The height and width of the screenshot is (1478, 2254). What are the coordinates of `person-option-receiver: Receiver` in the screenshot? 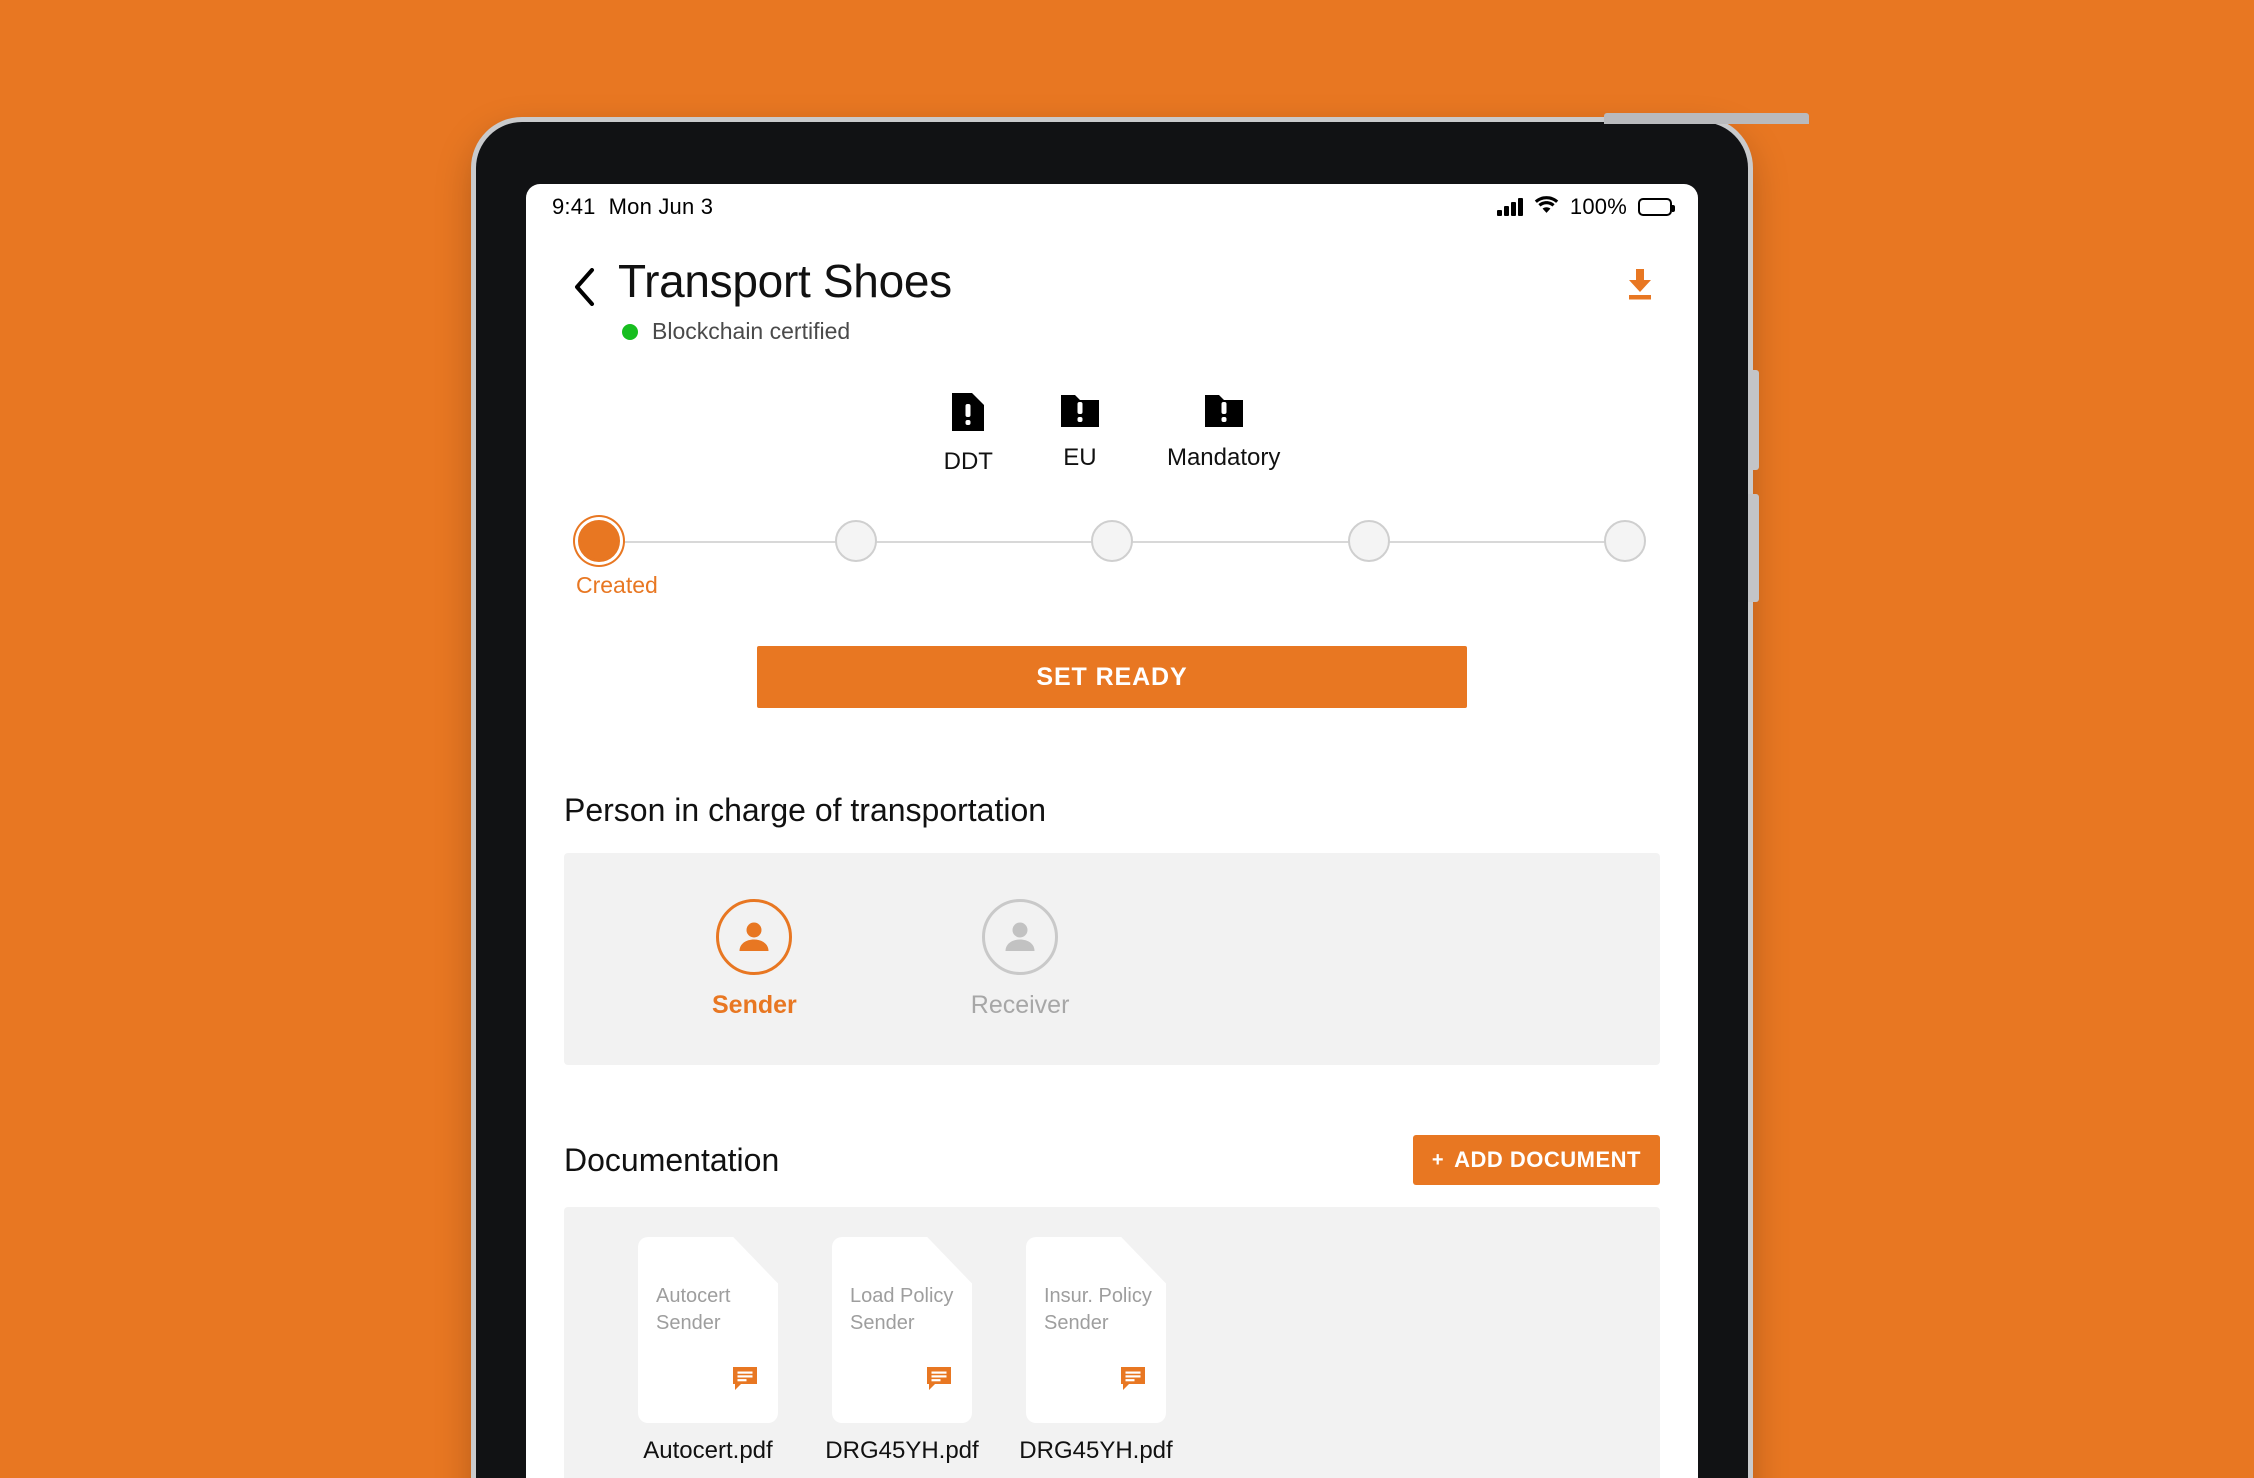 It's located at (1020, 959).